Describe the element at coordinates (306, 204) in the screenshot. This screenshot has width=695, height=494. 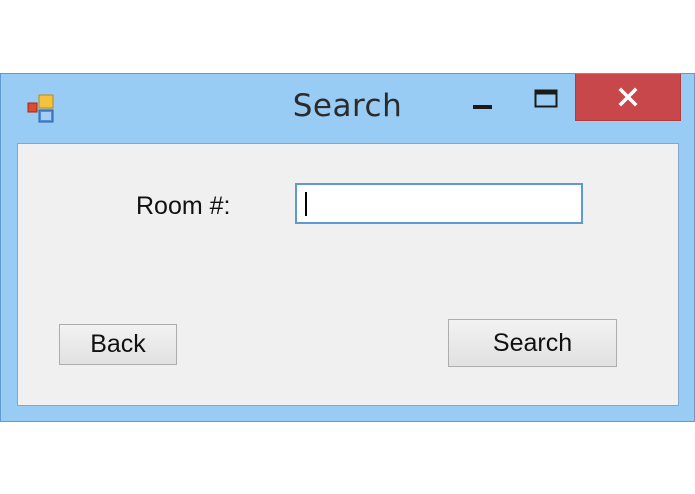
I see `text-caret` at that location.